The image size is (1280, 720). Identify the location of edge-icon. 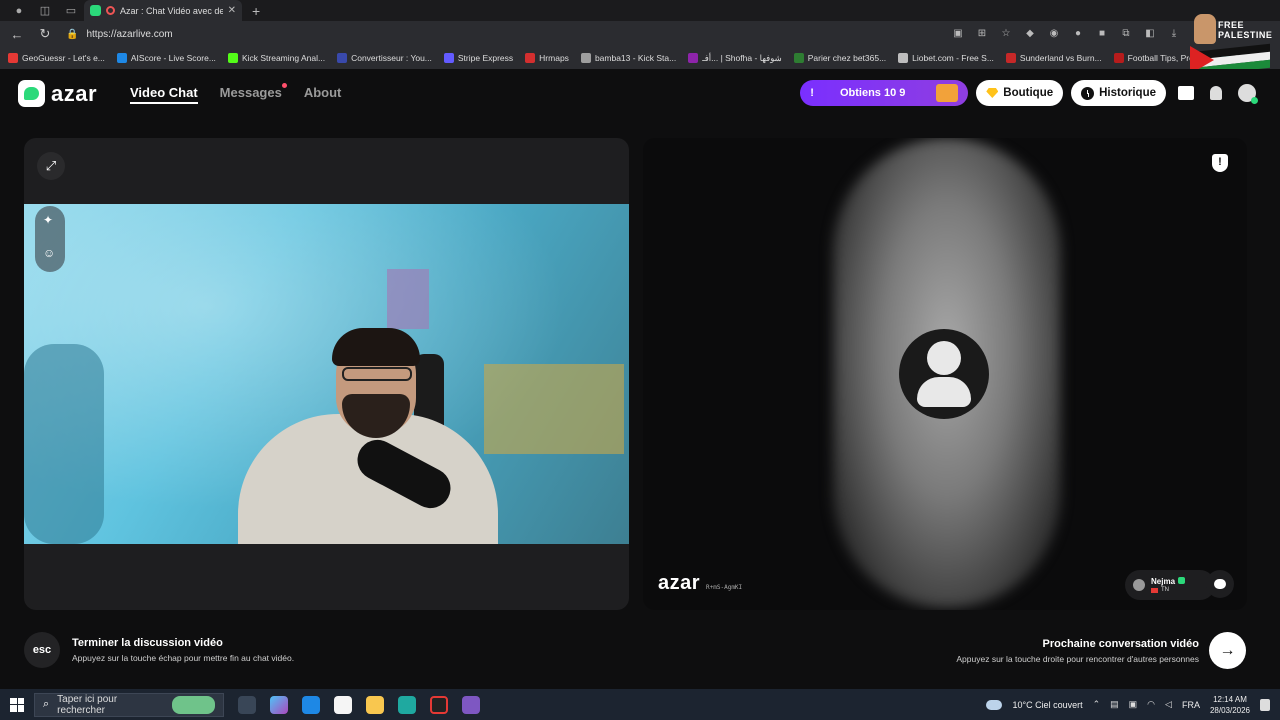
(407, 704).